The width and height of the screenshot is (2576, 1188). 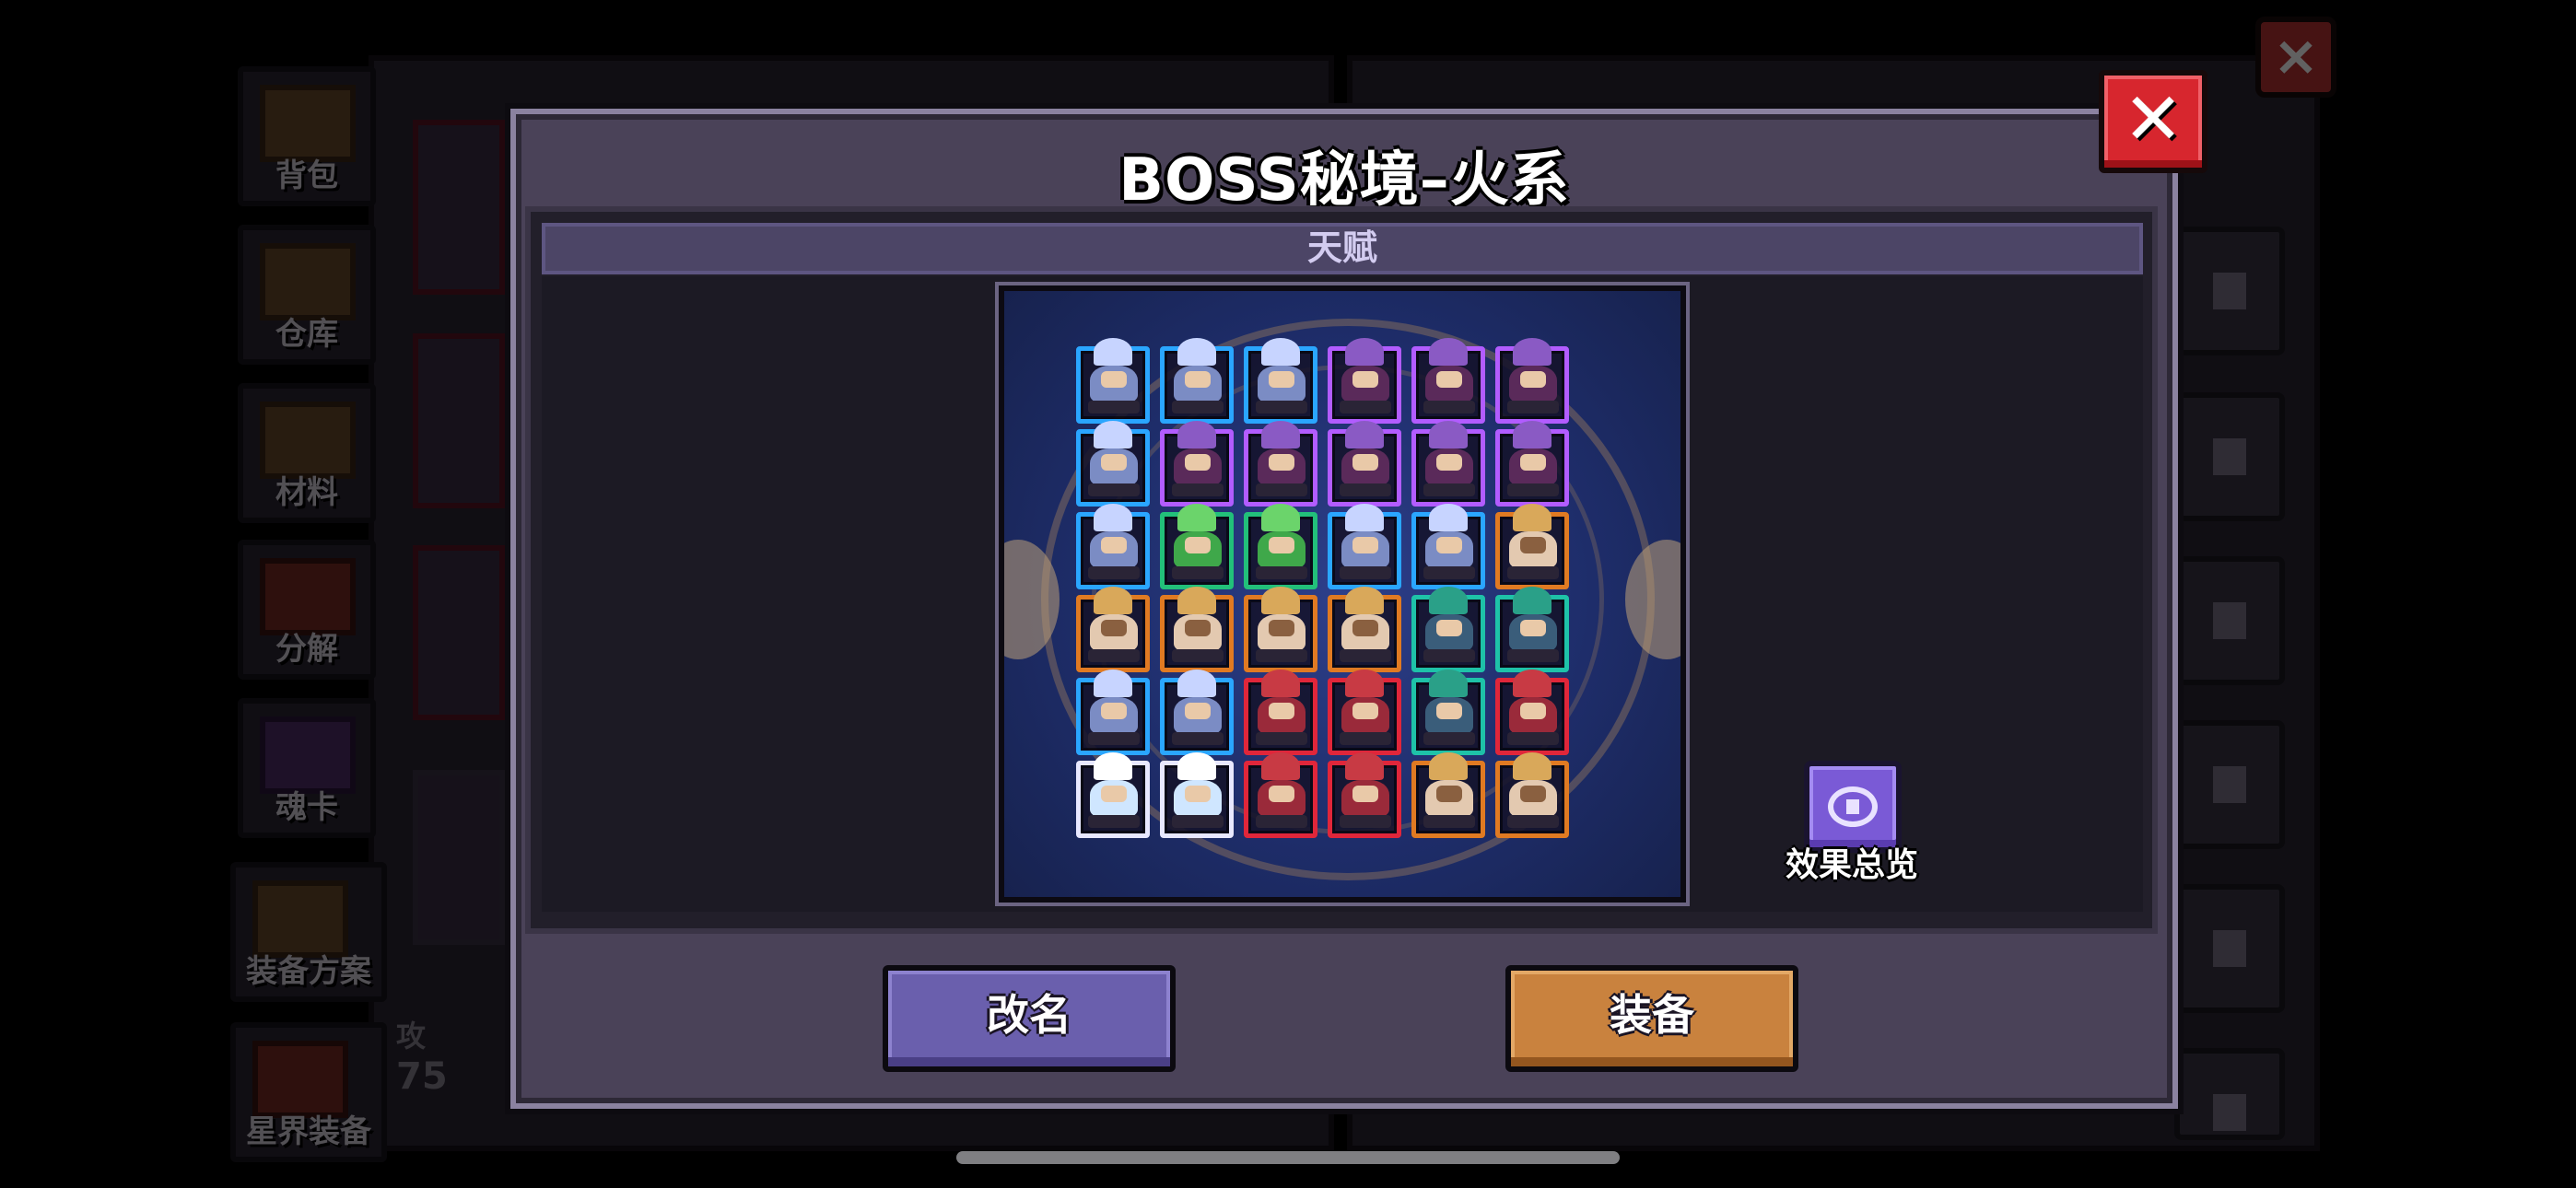 I want to click on side-tab-soul-card: 魂卡, so click(x=307, y=768).